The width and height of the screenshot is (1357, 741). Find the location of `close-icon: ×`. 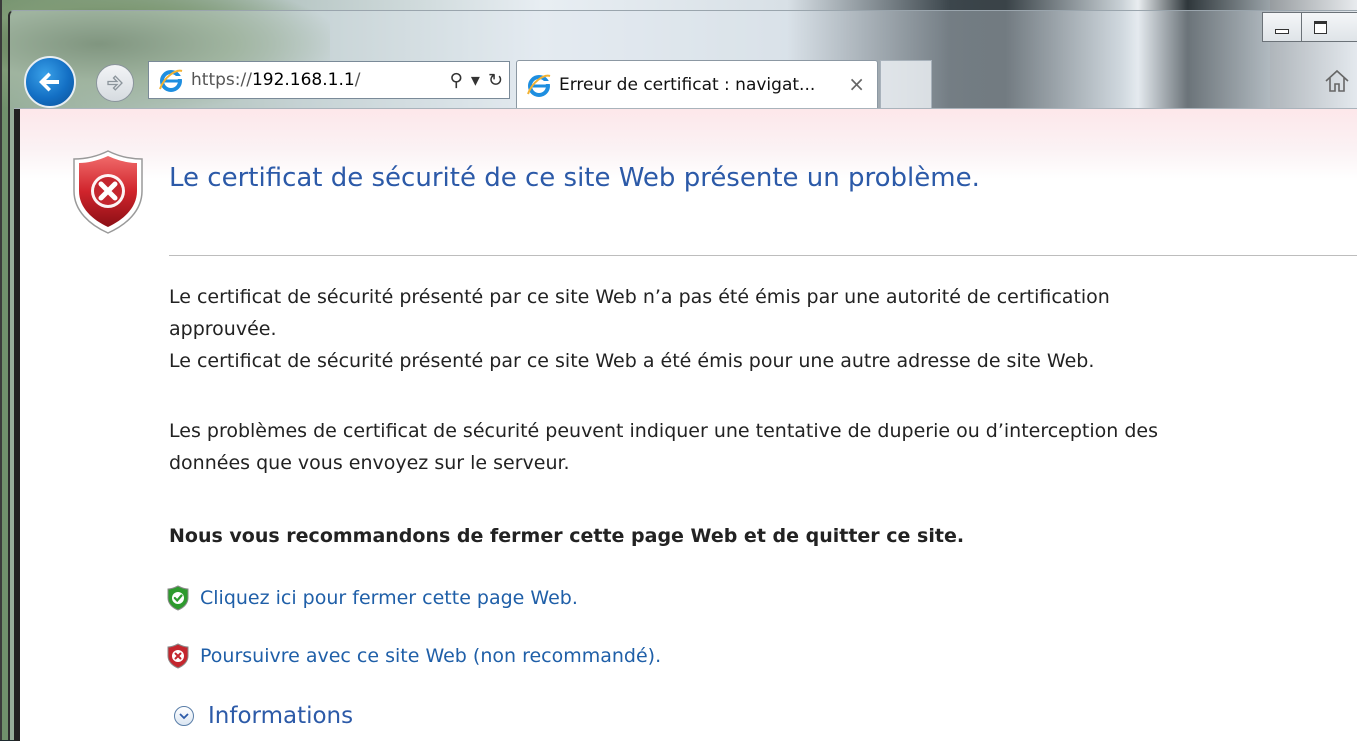

close-icon: × is located at coordinates (856, 84).